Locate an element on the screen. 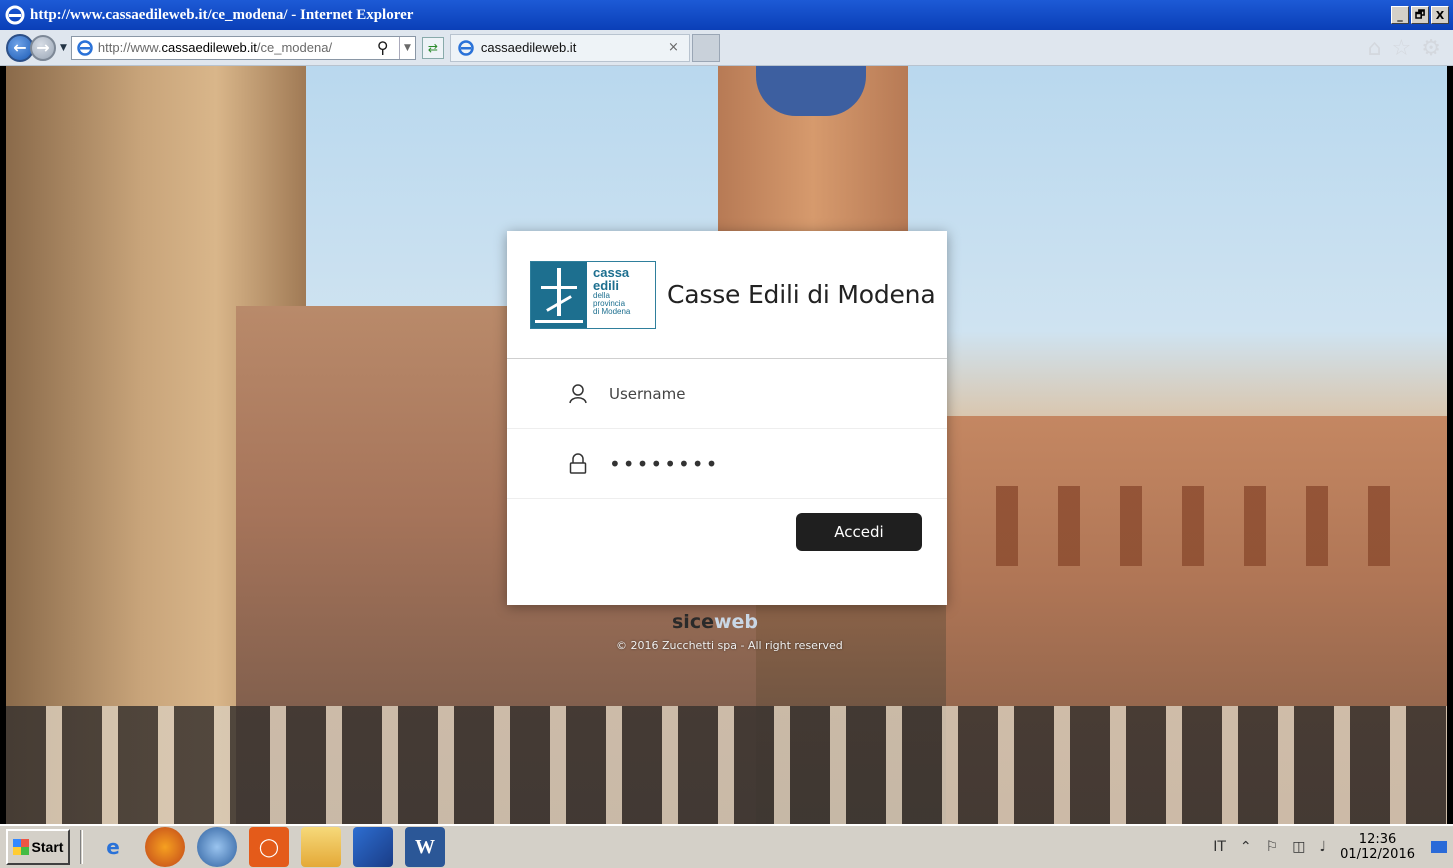  username-row is located at coordinates (727, 394).